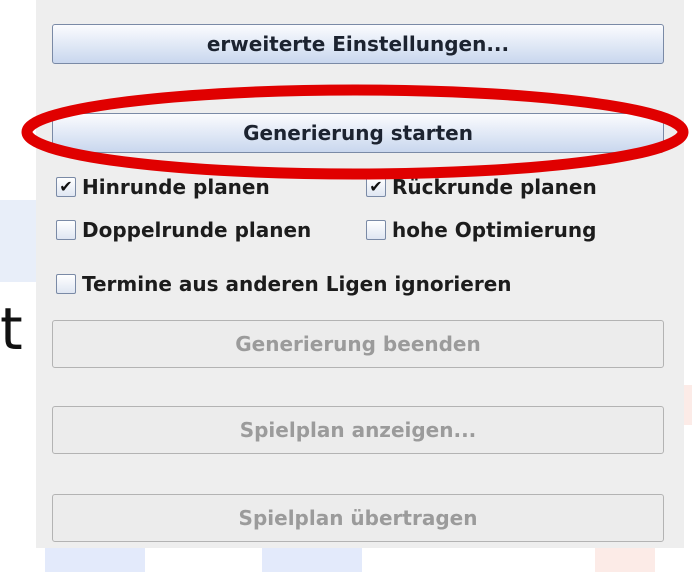  I want to click on start-generation-button: Generierung starten, so click(358, 133).